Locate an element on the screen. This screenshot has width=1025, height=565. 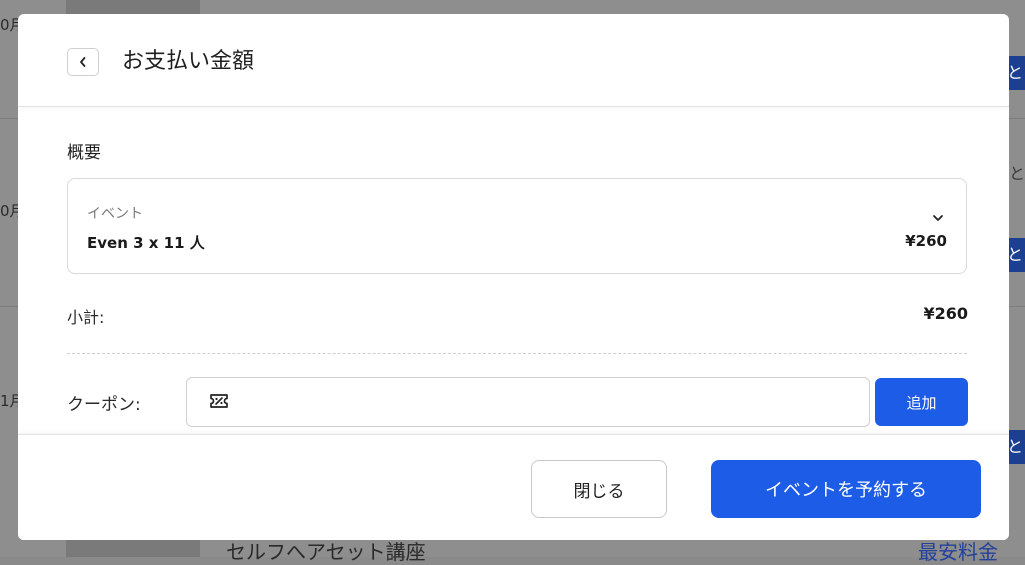
modal-title: お支払い金額 is located at coordinates (188, 61).